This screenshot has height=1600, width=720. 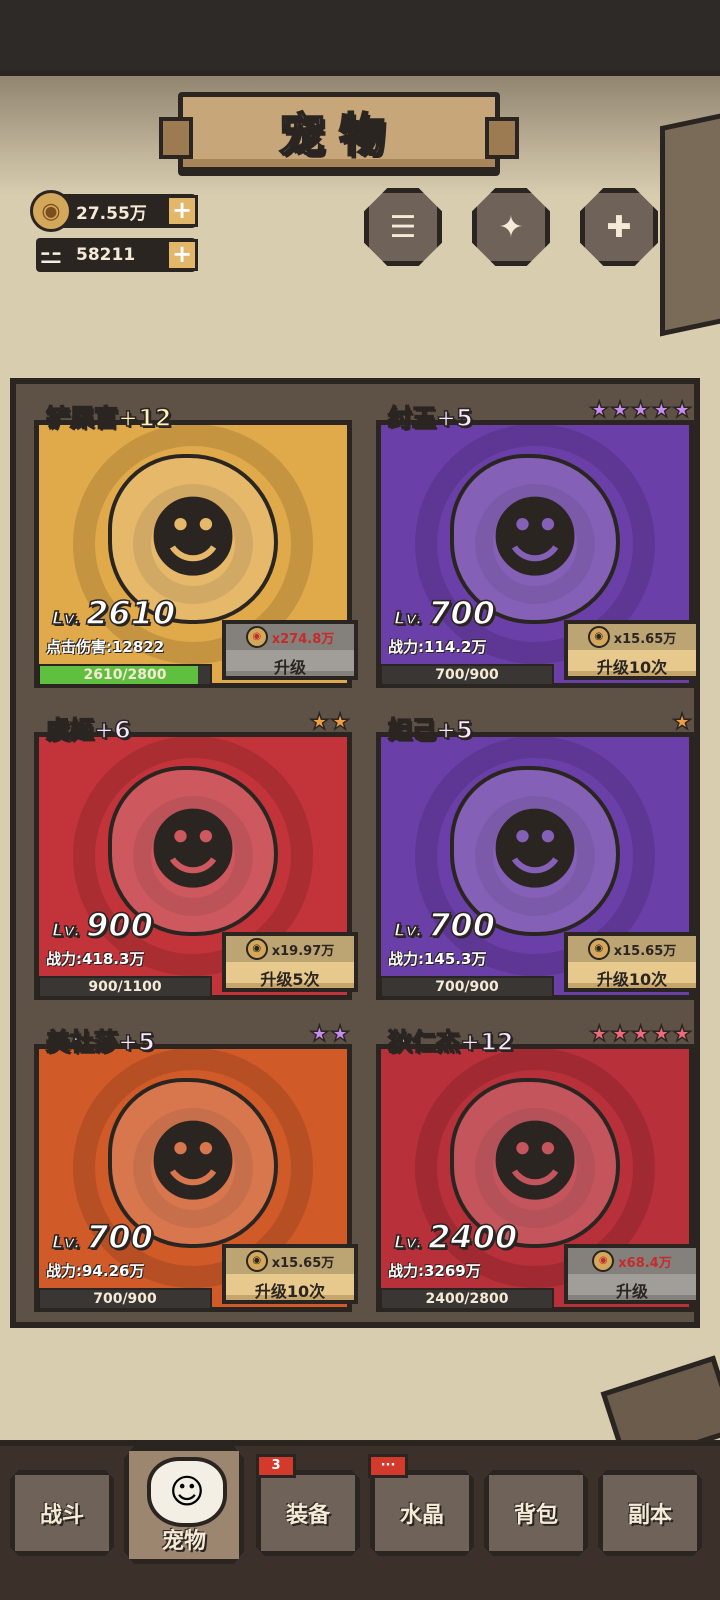 I want to click on star-rating: ★ ★ ★ ★ ★, so click(x=641, y=1034).